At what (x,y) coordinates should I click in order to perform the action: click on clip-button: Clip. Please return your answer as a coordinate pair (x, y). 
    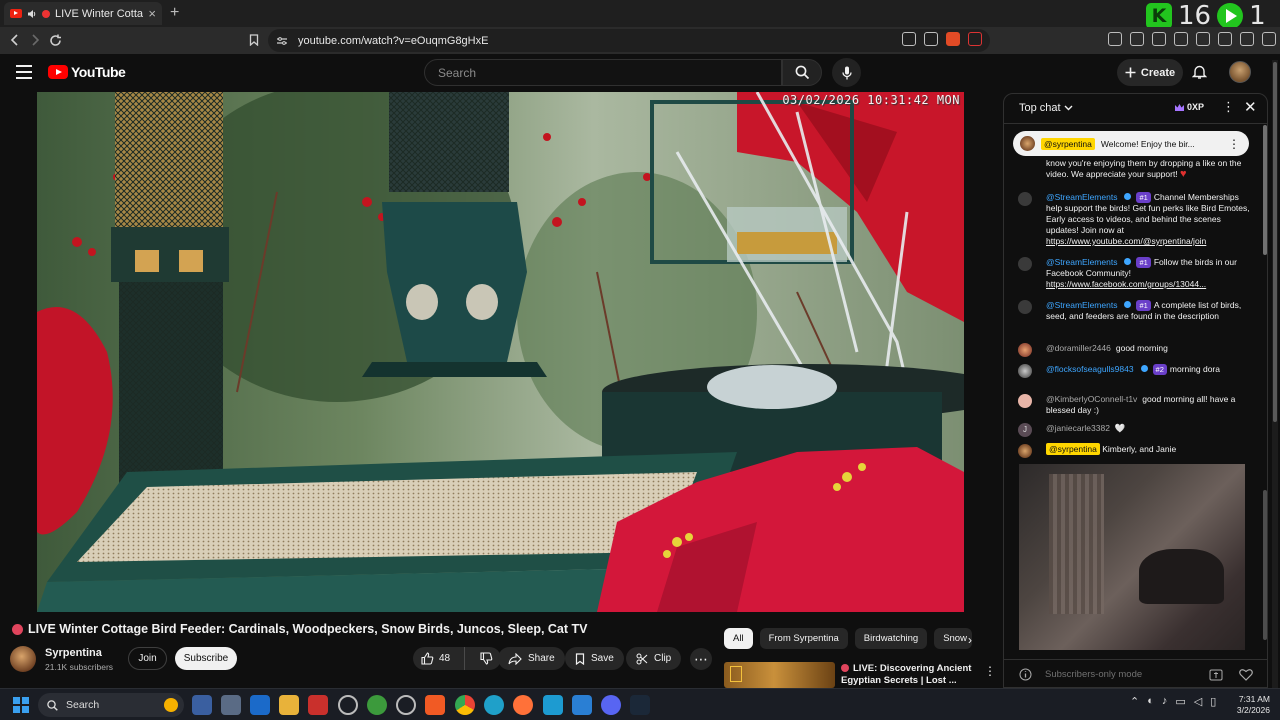
    Looking at the image, I should click on (654, 658).